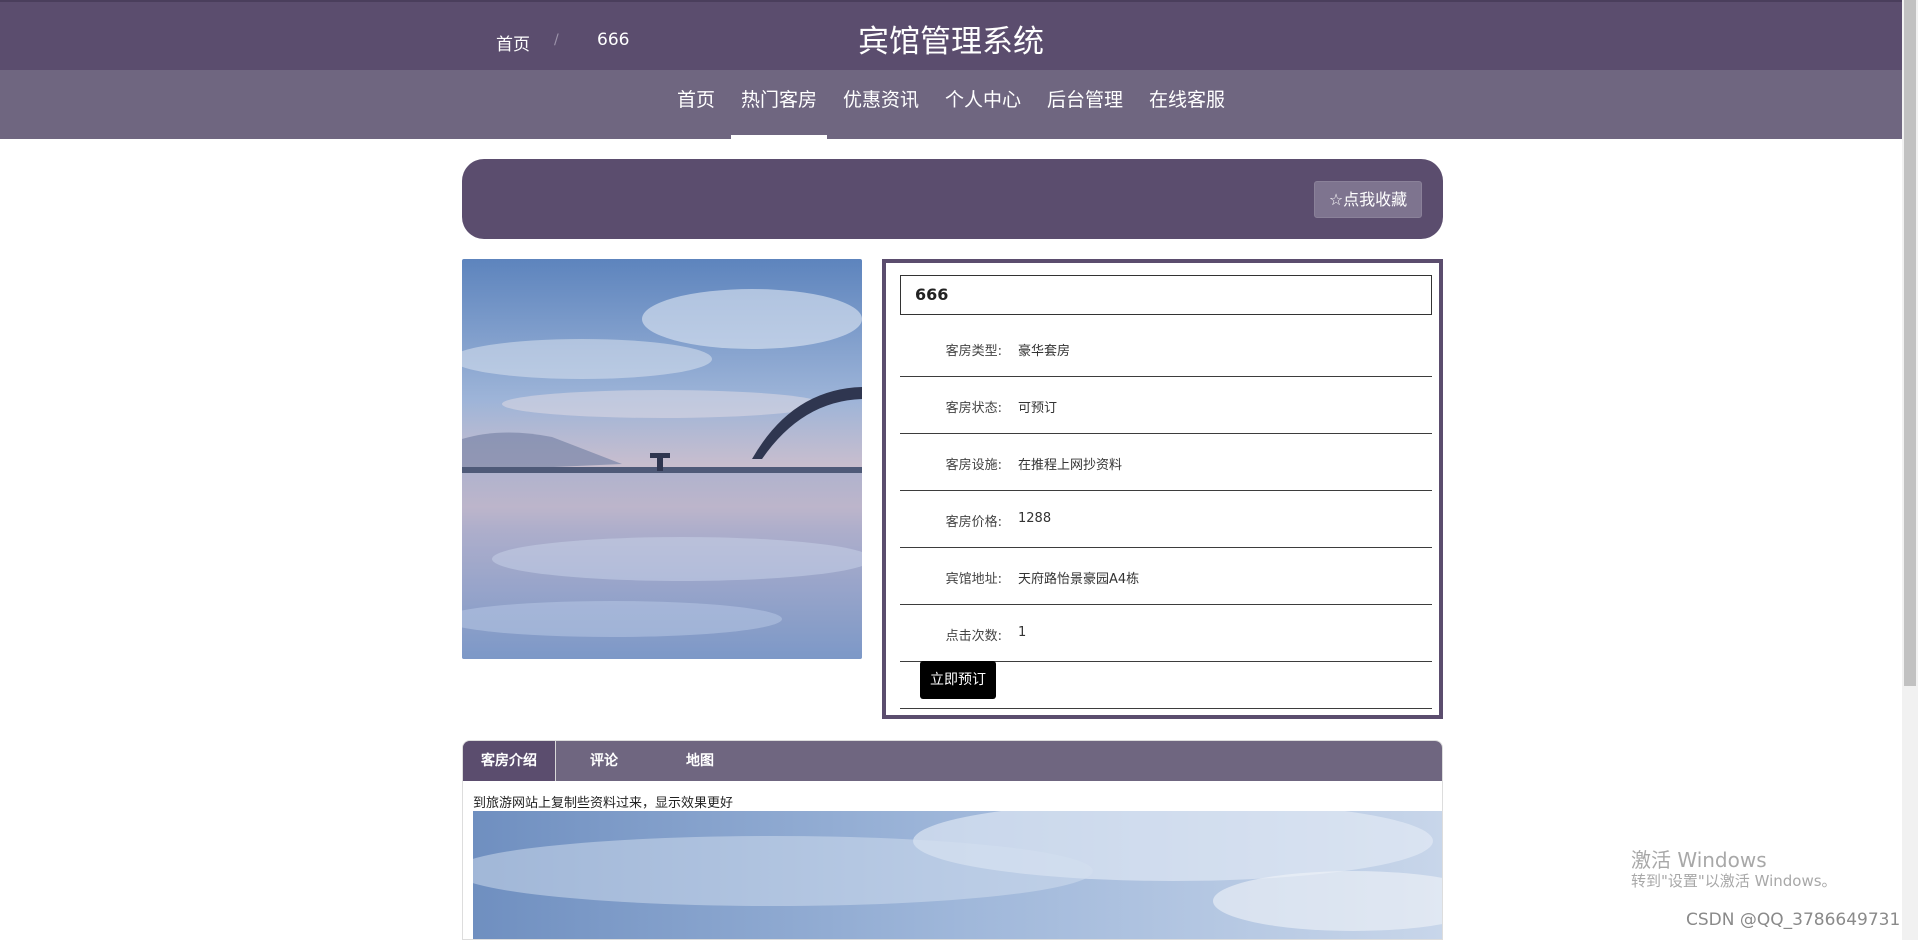  Describe the element at coordinates (1022, 632) in the screenshot. I see `detail-value: 1` at that location.